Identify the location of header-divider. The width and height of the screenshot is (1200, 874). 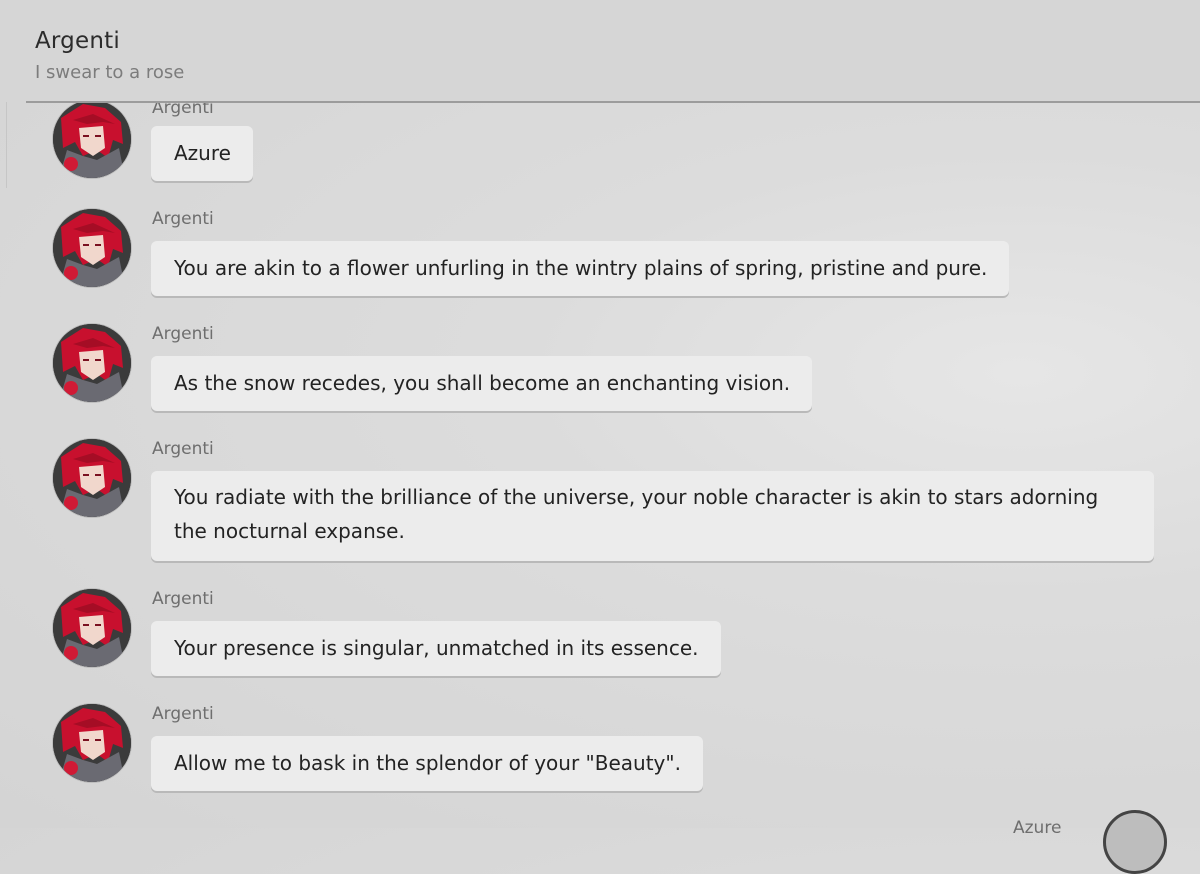
(613, 102).